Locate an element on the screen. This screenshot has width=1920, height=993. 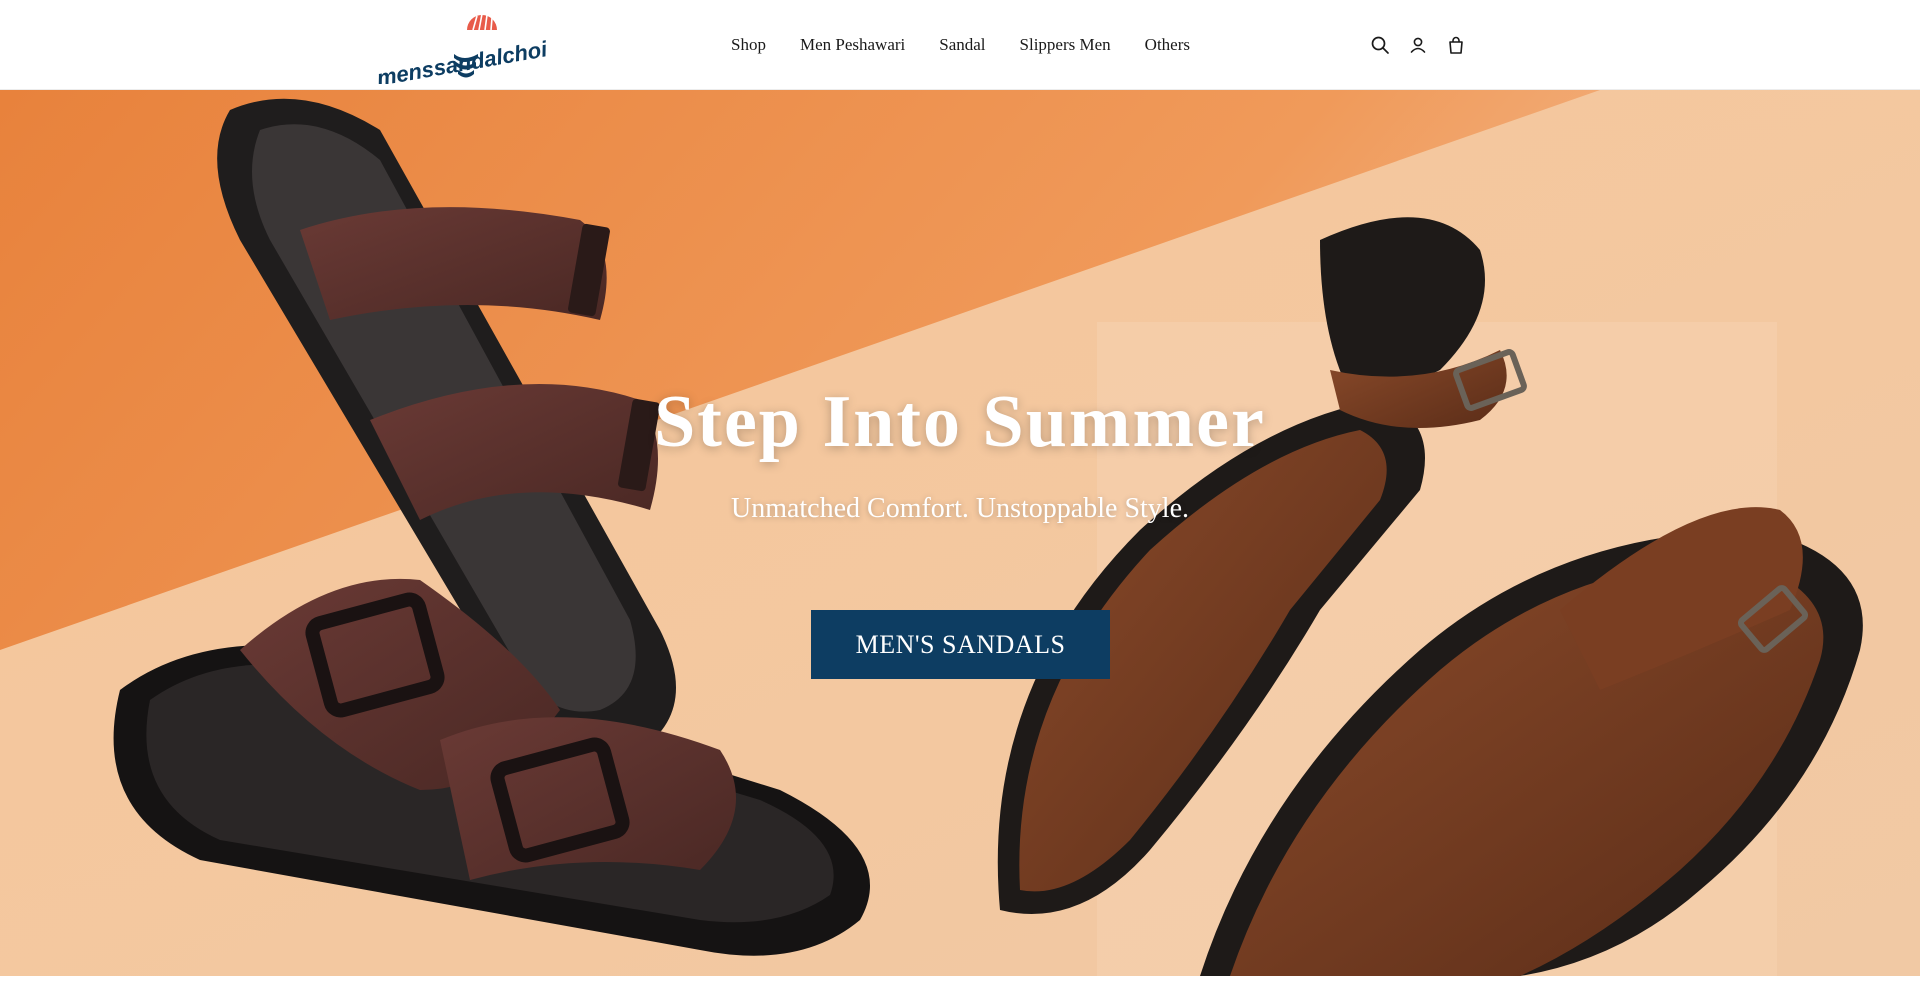
brand-logo: menssandalchoi is located at coordinates (467, 46).